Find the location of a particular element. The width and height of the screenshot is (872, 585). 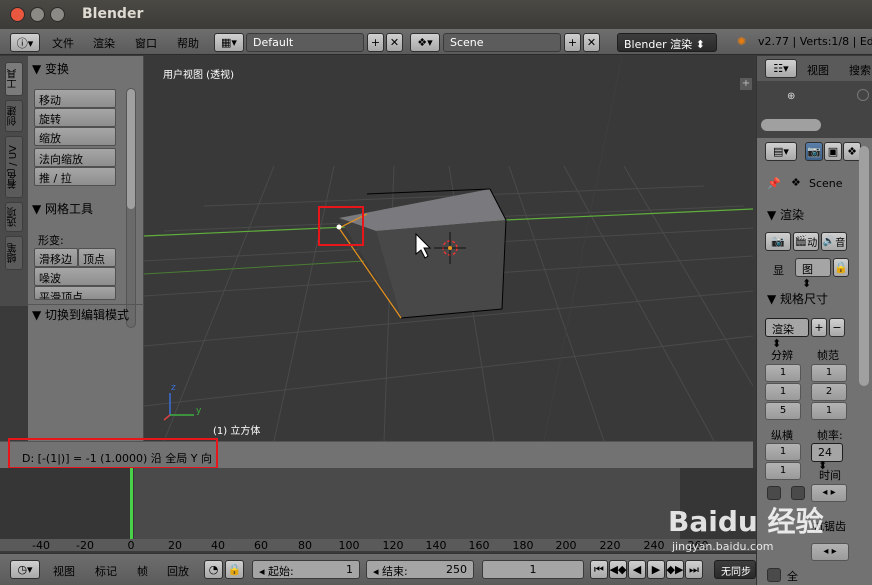

toolshelf-scrollbar is located at coordinates (131, 208).